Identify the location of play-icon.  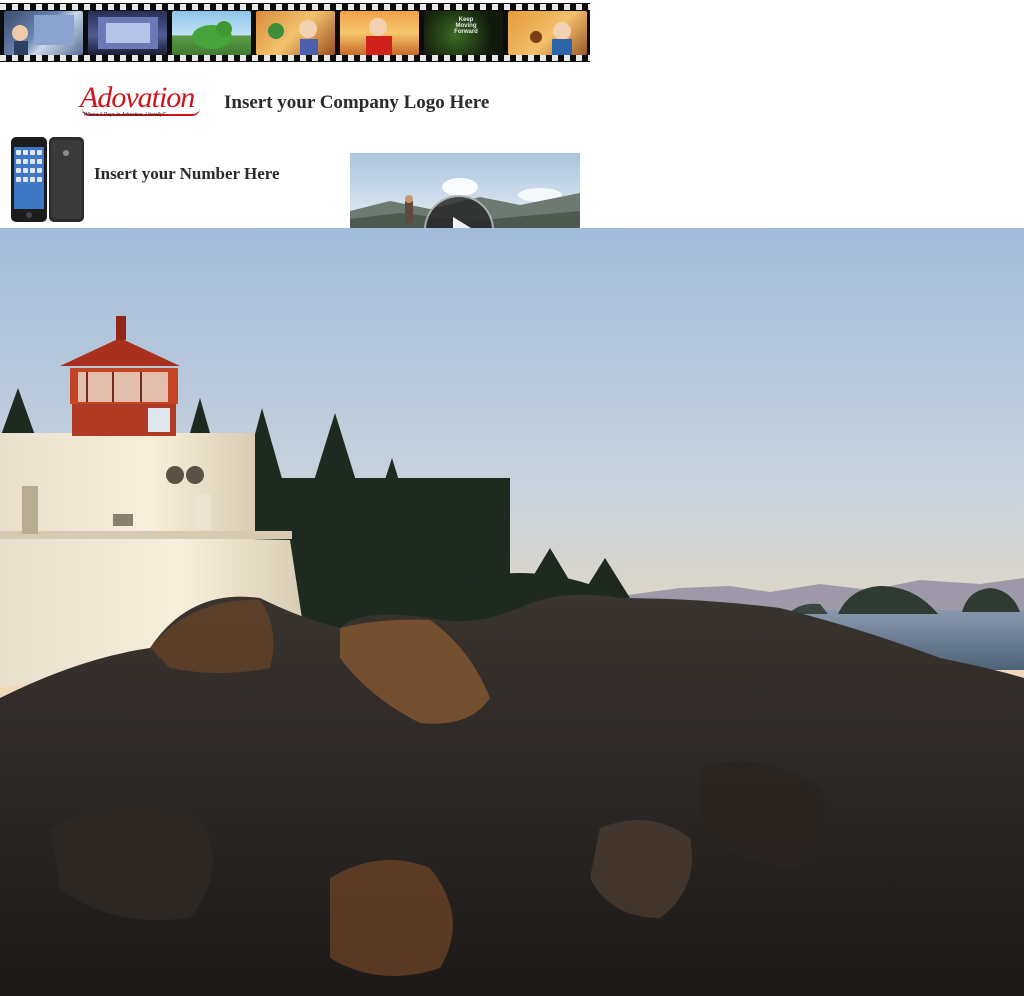
(462, 222).